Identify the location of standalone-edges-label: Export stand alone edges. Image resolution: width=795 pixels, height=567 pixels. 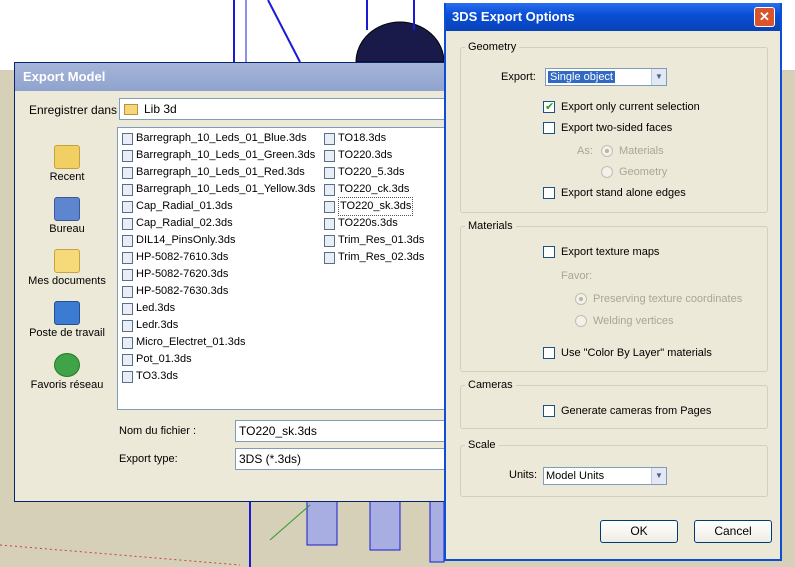
(623, 193).